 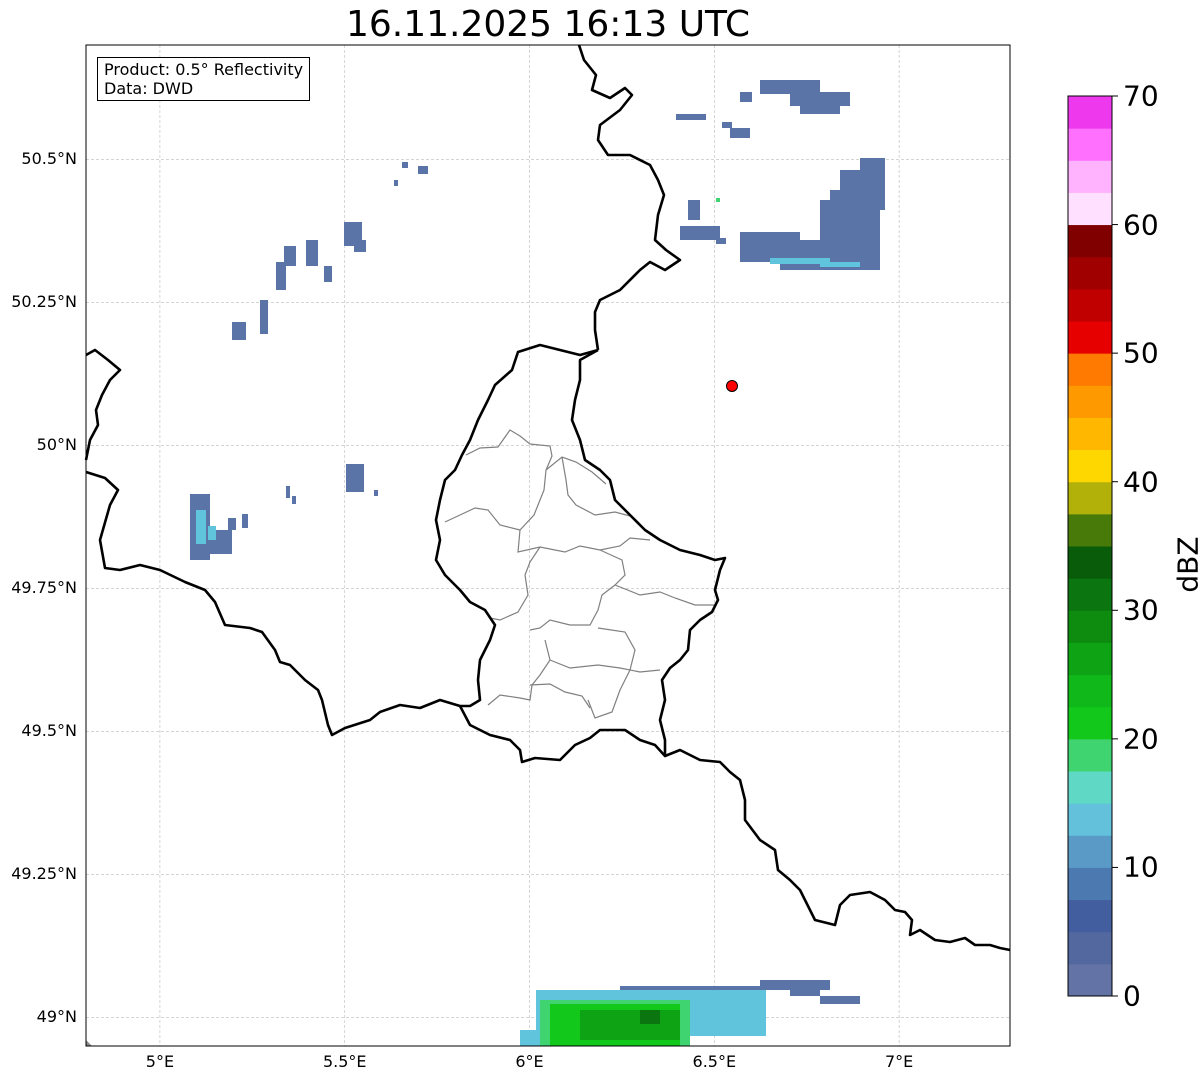 I want to click on colorbar, so click(x=1092, y=546).